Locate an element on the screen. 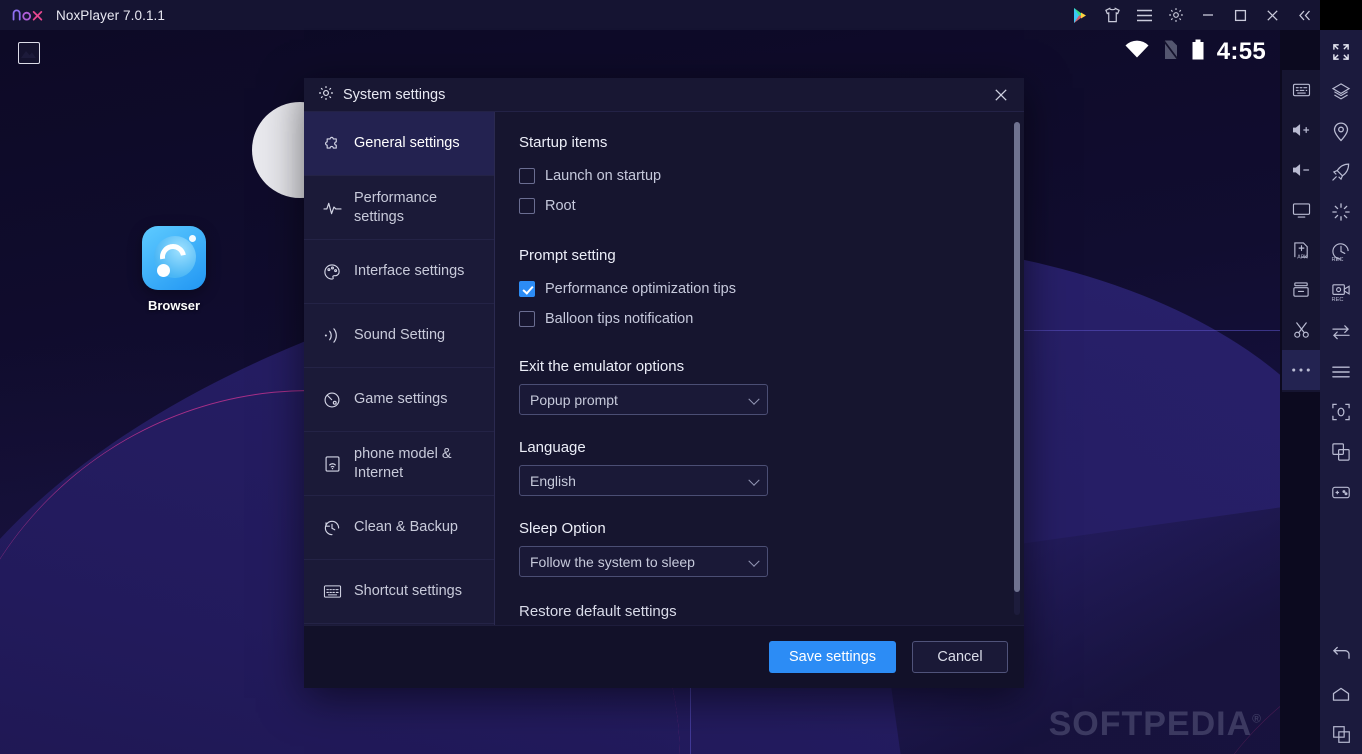 Image resolution: width=1362 pixels, height=754 pixels. sleep-option-label: Sleep Option is located at coordinates (562, 528).